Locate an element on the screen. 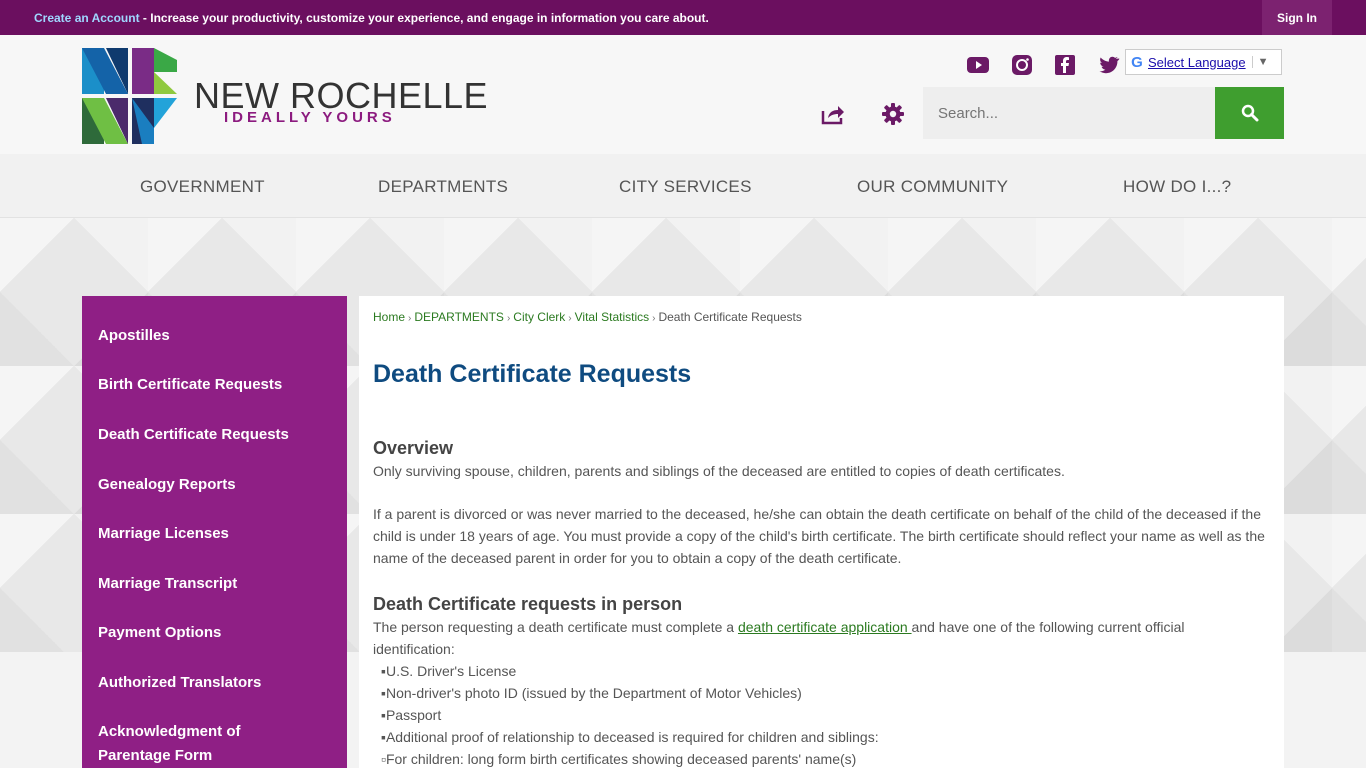 The width and height of the screenshot is (1366, 768). sidebar-item-marriage-transcript: Marriage Transcript is located at coordinates (214, 585).